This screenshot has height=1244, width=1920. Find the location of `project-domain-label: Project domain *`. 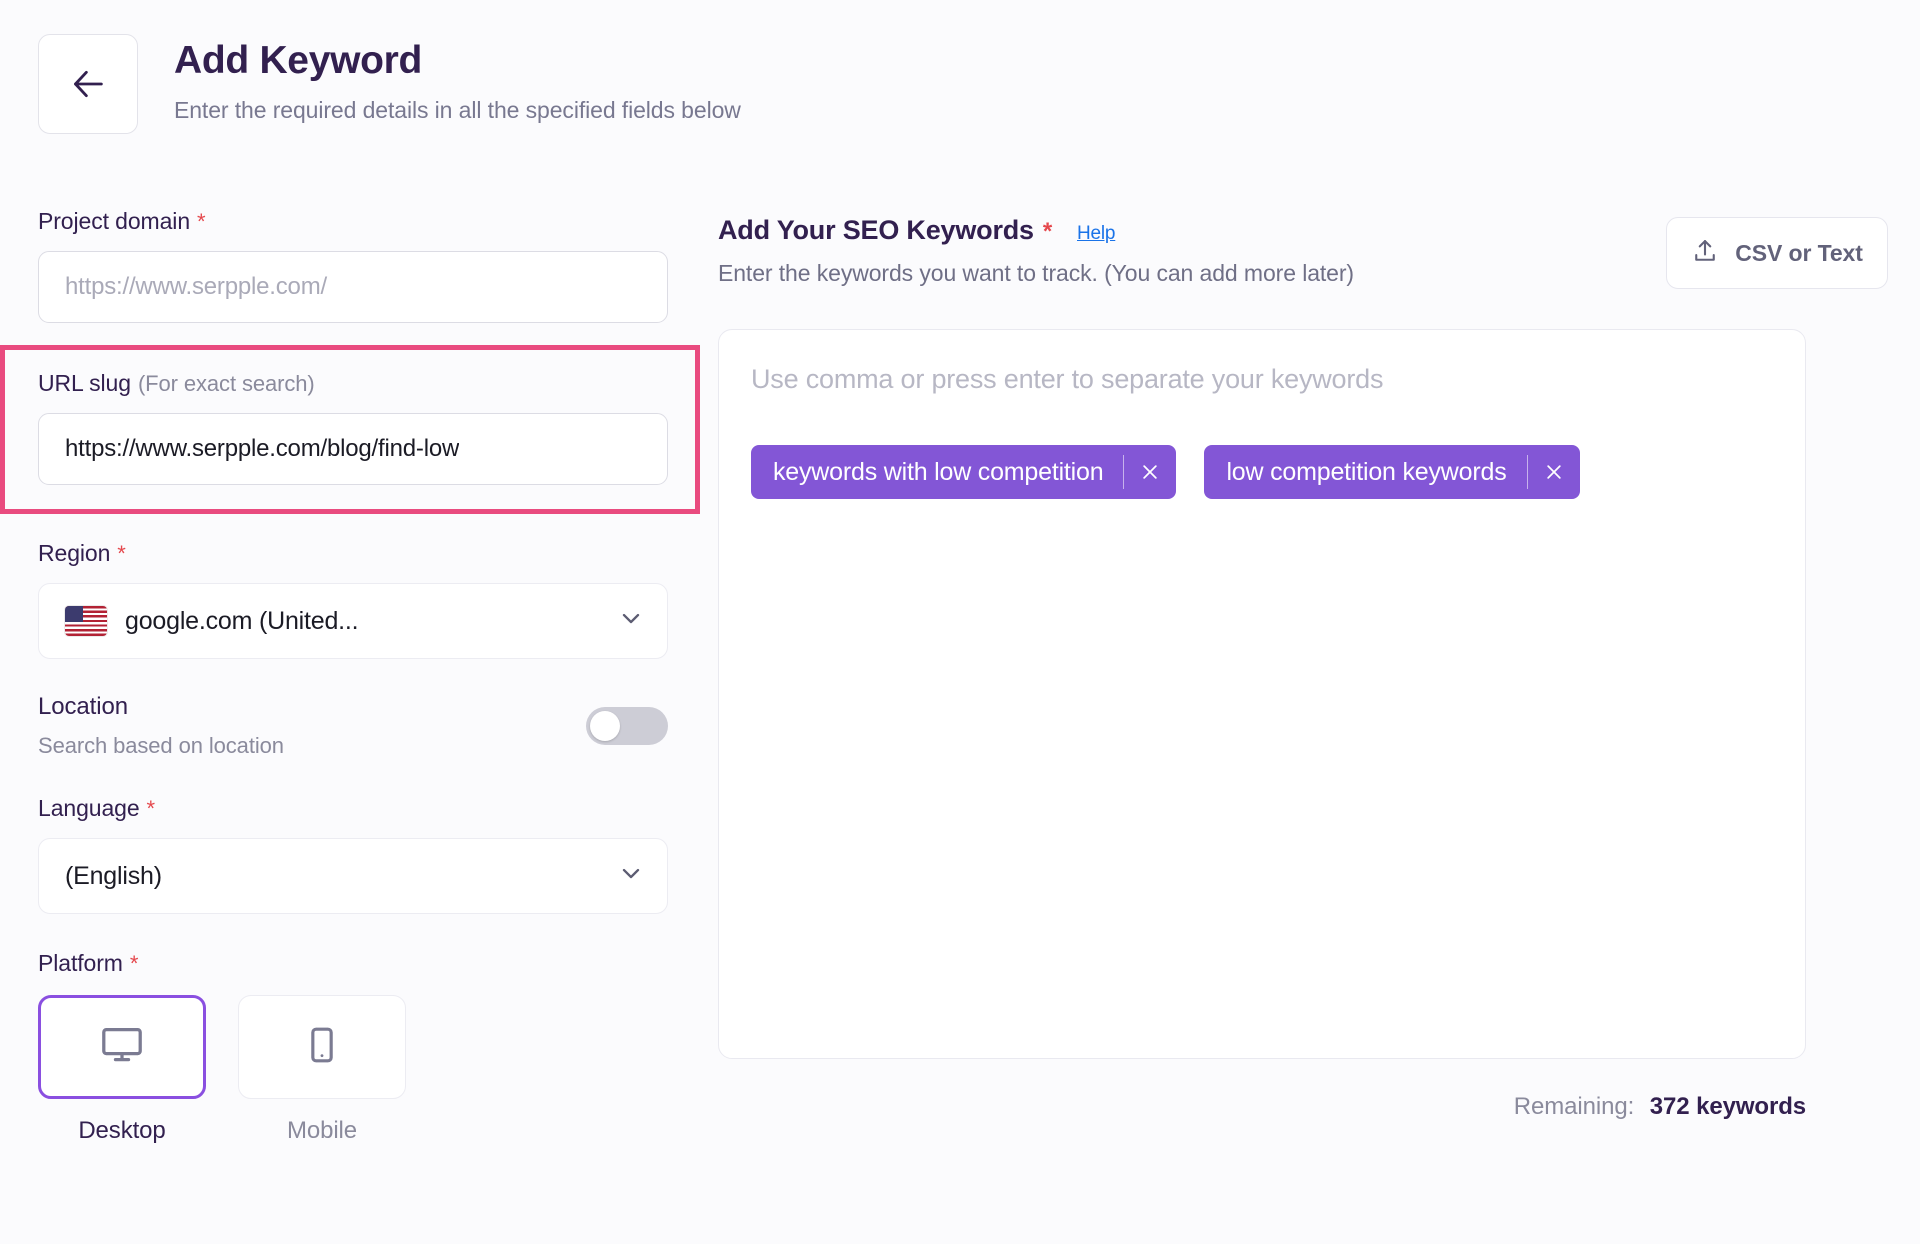

project-domain-label: Project domain * is located at coordinates (350, 221).